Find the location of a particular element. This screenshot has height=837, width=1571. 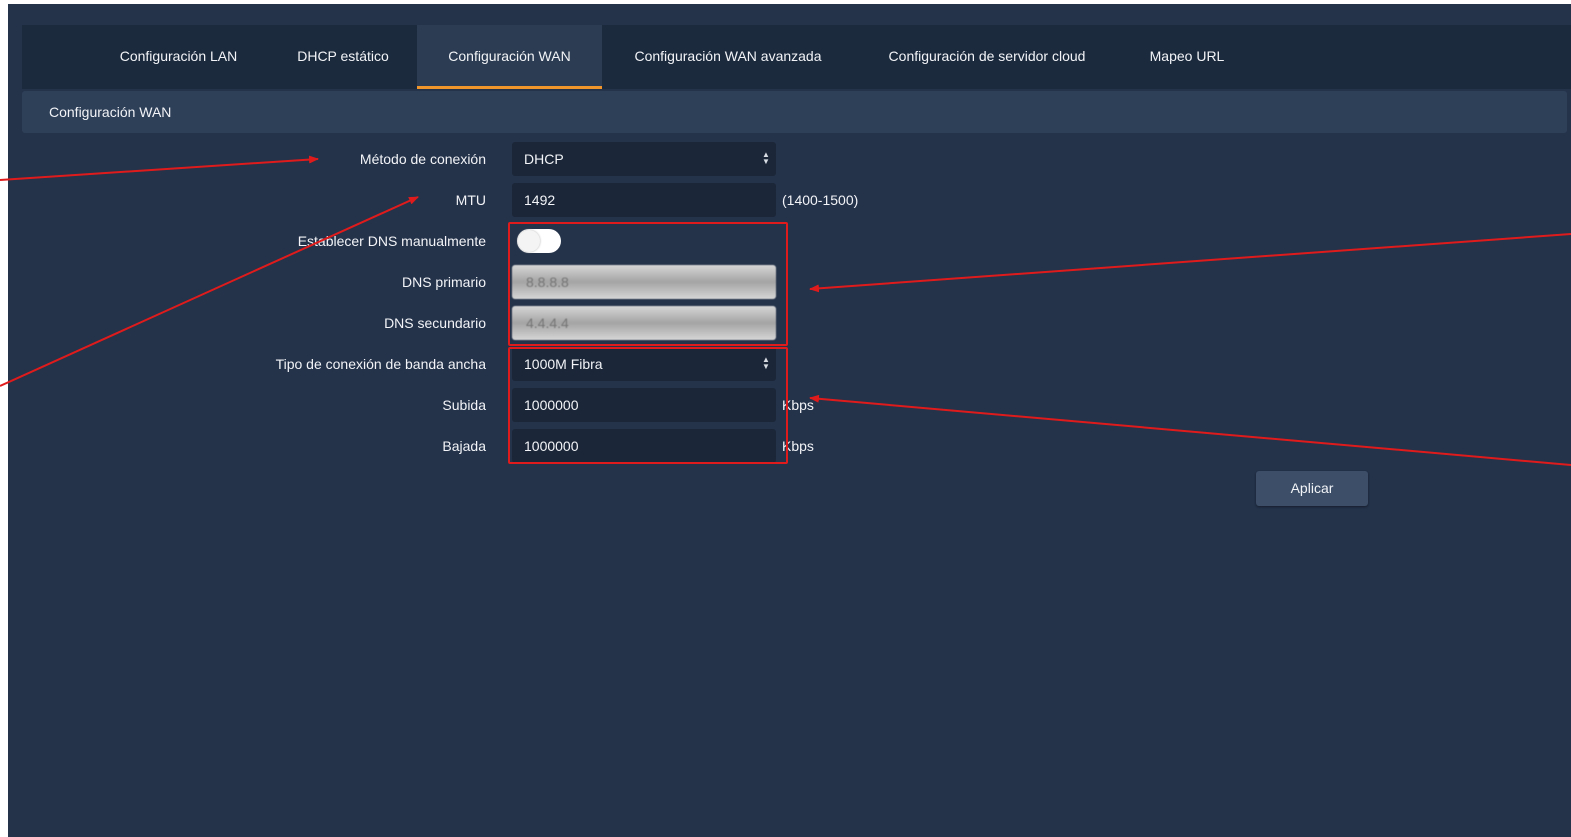

secondary-dns-input is located at coordinates (646, 323).